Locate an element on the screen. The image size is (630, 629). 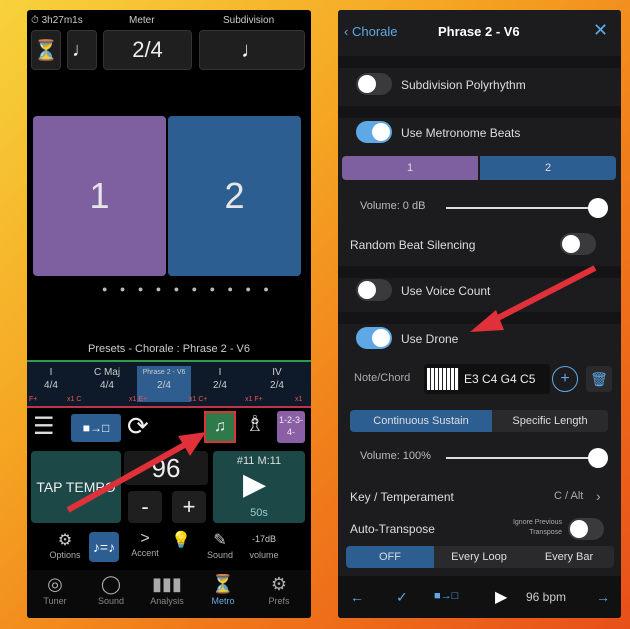
page-title: Phrase 2 - V6 is located at coordinates (479, 31).